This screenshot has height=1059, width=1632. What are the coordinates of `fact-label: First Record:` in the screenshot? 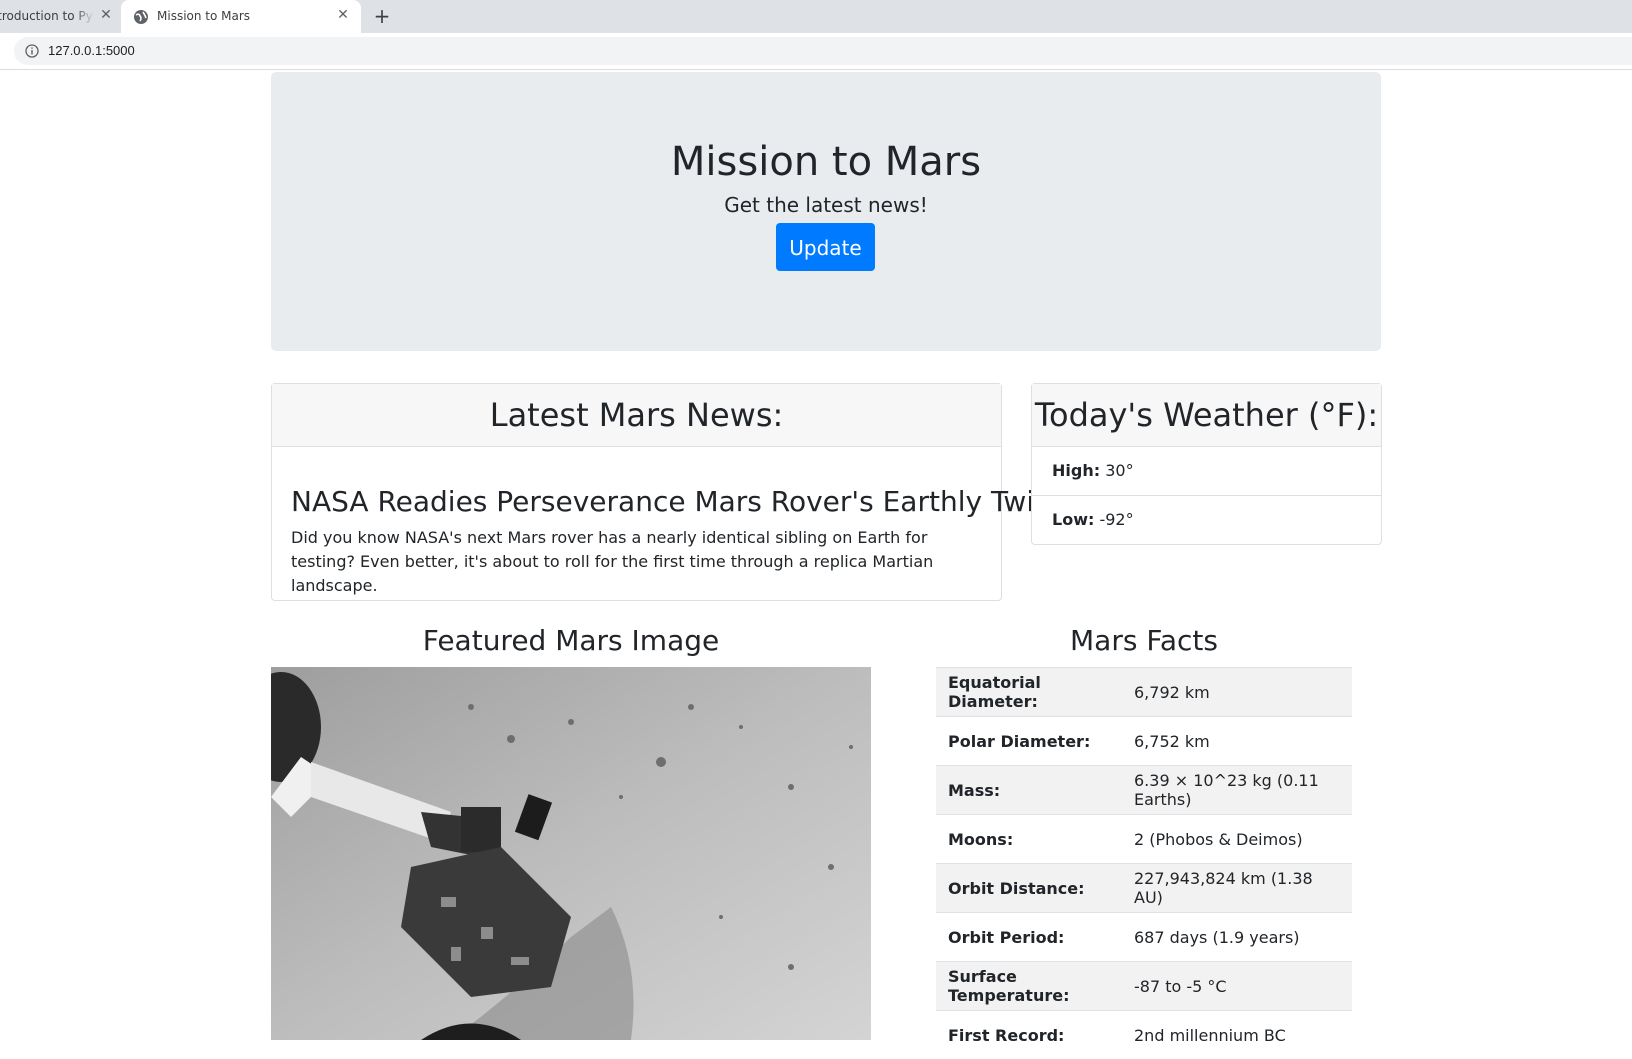 It's located at (1029, 1035).